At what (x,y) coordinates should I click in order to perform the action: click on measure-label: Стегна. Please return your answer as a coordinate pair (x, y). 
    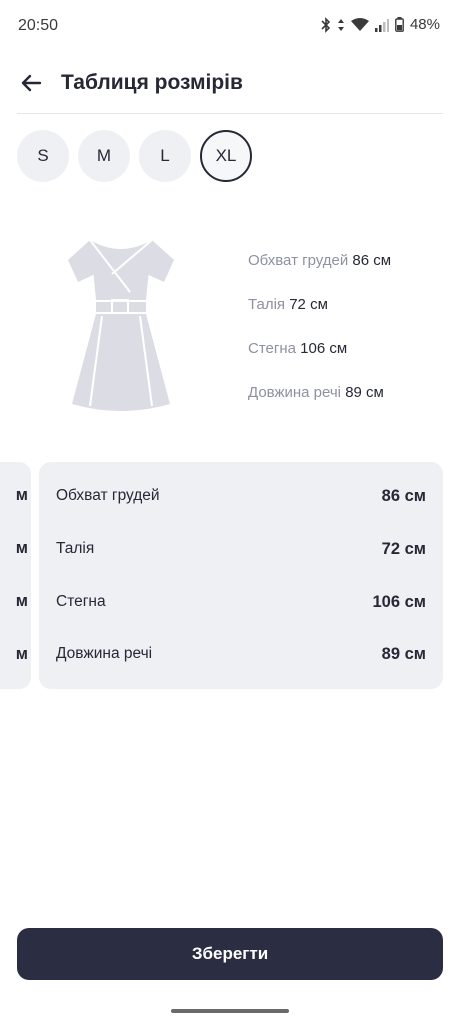
    Looking at the image, I should click on (274, 348).